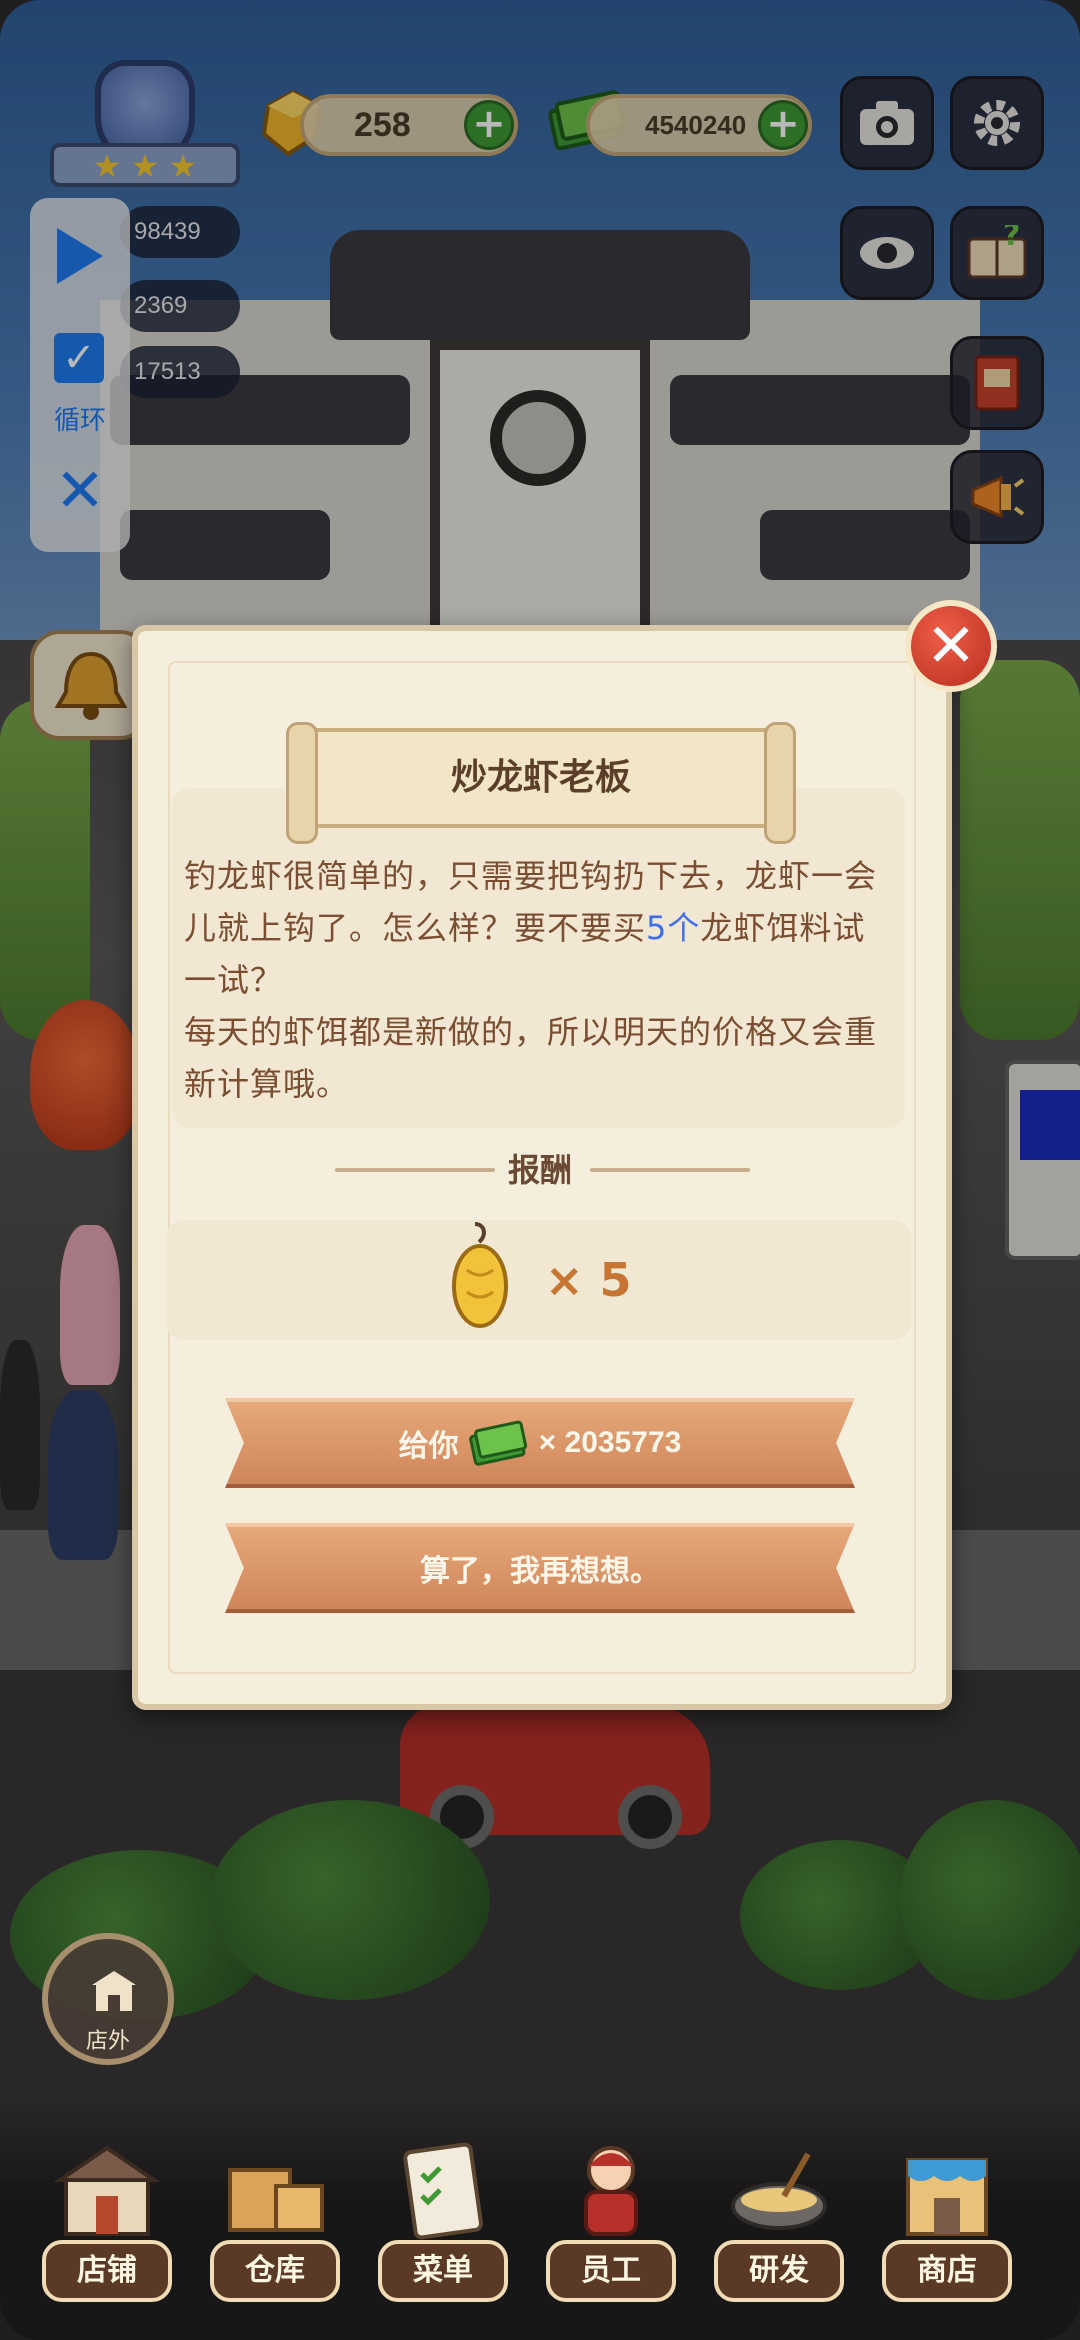 The width and height of the screenshot is (1080, 2340). I want to click on nav-shop: 店铺, so click(107, 2230).